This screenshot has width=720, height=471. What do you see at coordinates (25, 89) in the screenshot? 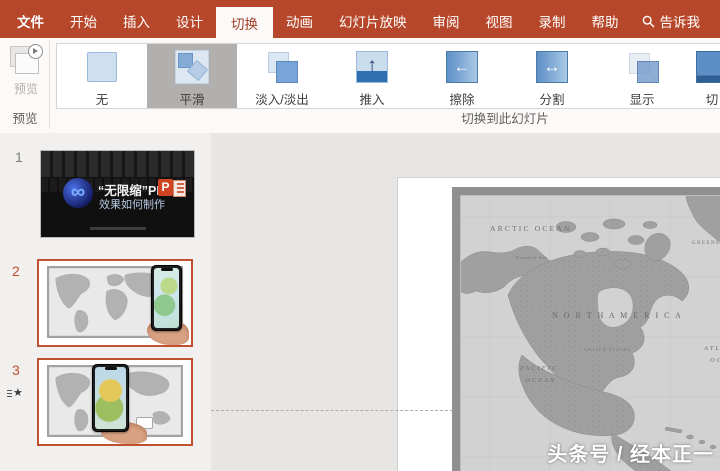
I see `preview-button-label: 预览` at bounding box center [25, 89].